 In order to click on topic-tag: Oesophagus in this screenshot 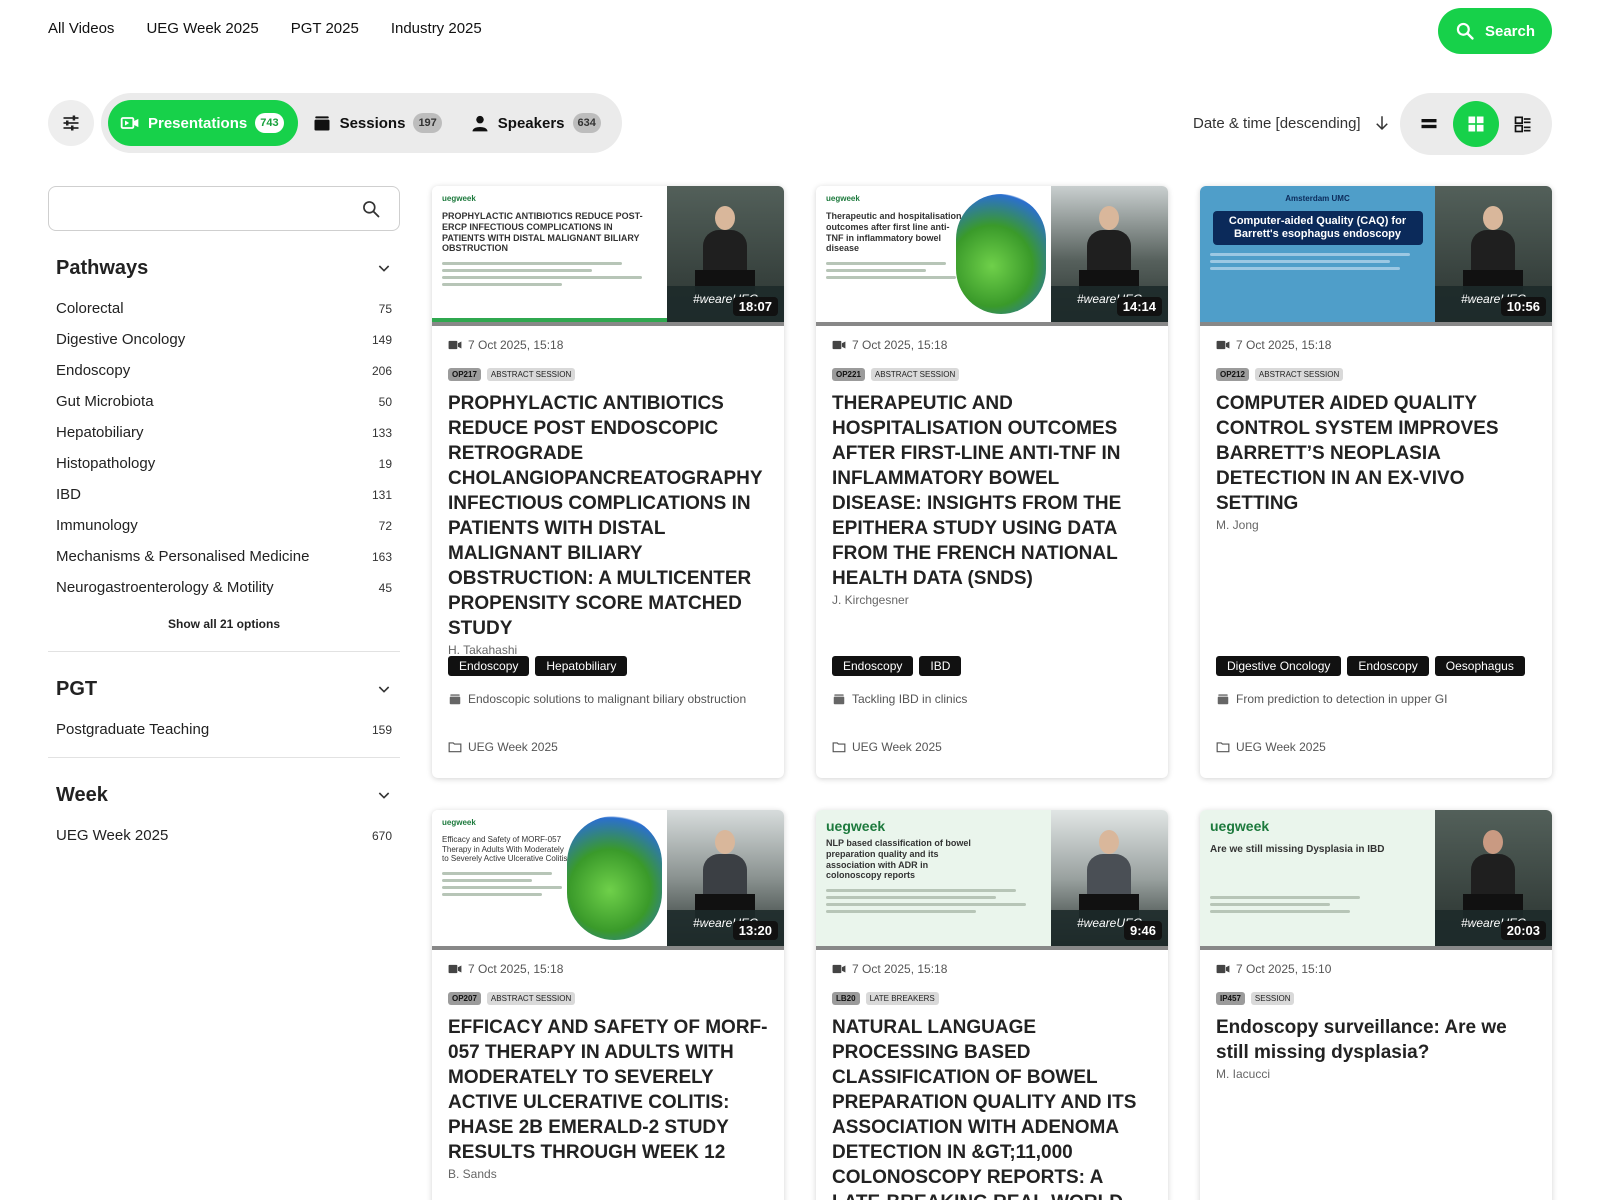, I will do `click(1479, 666)`.